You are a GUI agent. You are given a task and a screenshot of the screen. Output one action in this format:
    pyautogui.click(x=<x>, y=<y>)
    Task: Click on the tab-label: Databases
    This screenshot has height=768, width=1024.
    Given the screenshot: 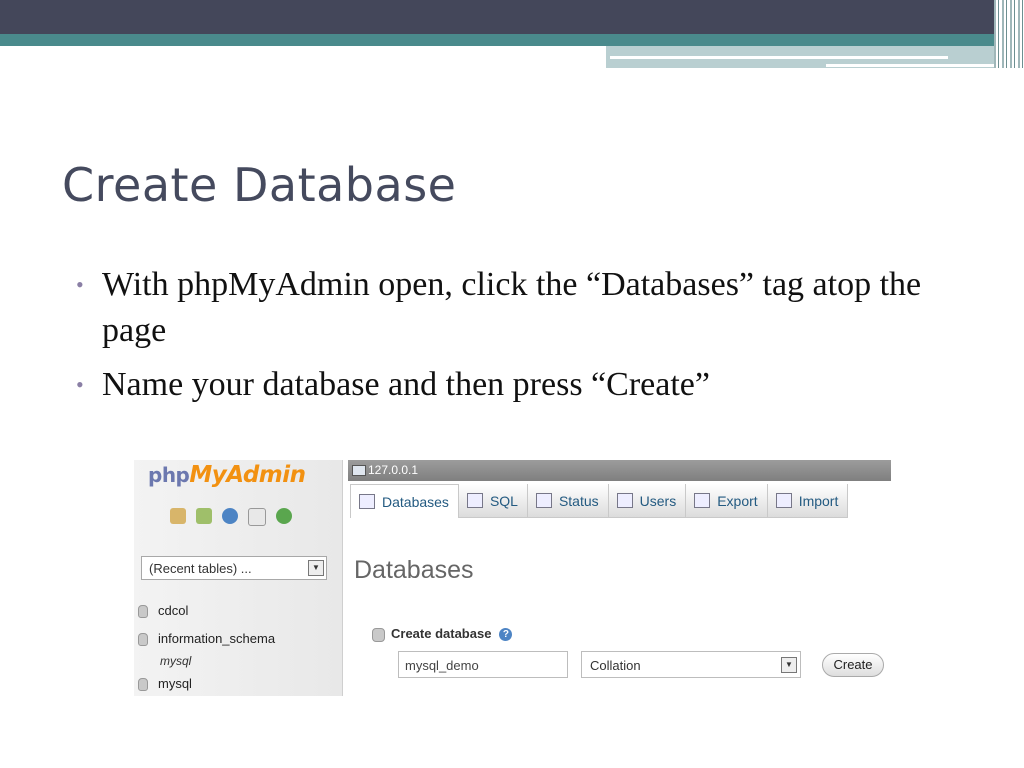 What is the action you would take?
    pyautogui.click(x=415, y=501)
    